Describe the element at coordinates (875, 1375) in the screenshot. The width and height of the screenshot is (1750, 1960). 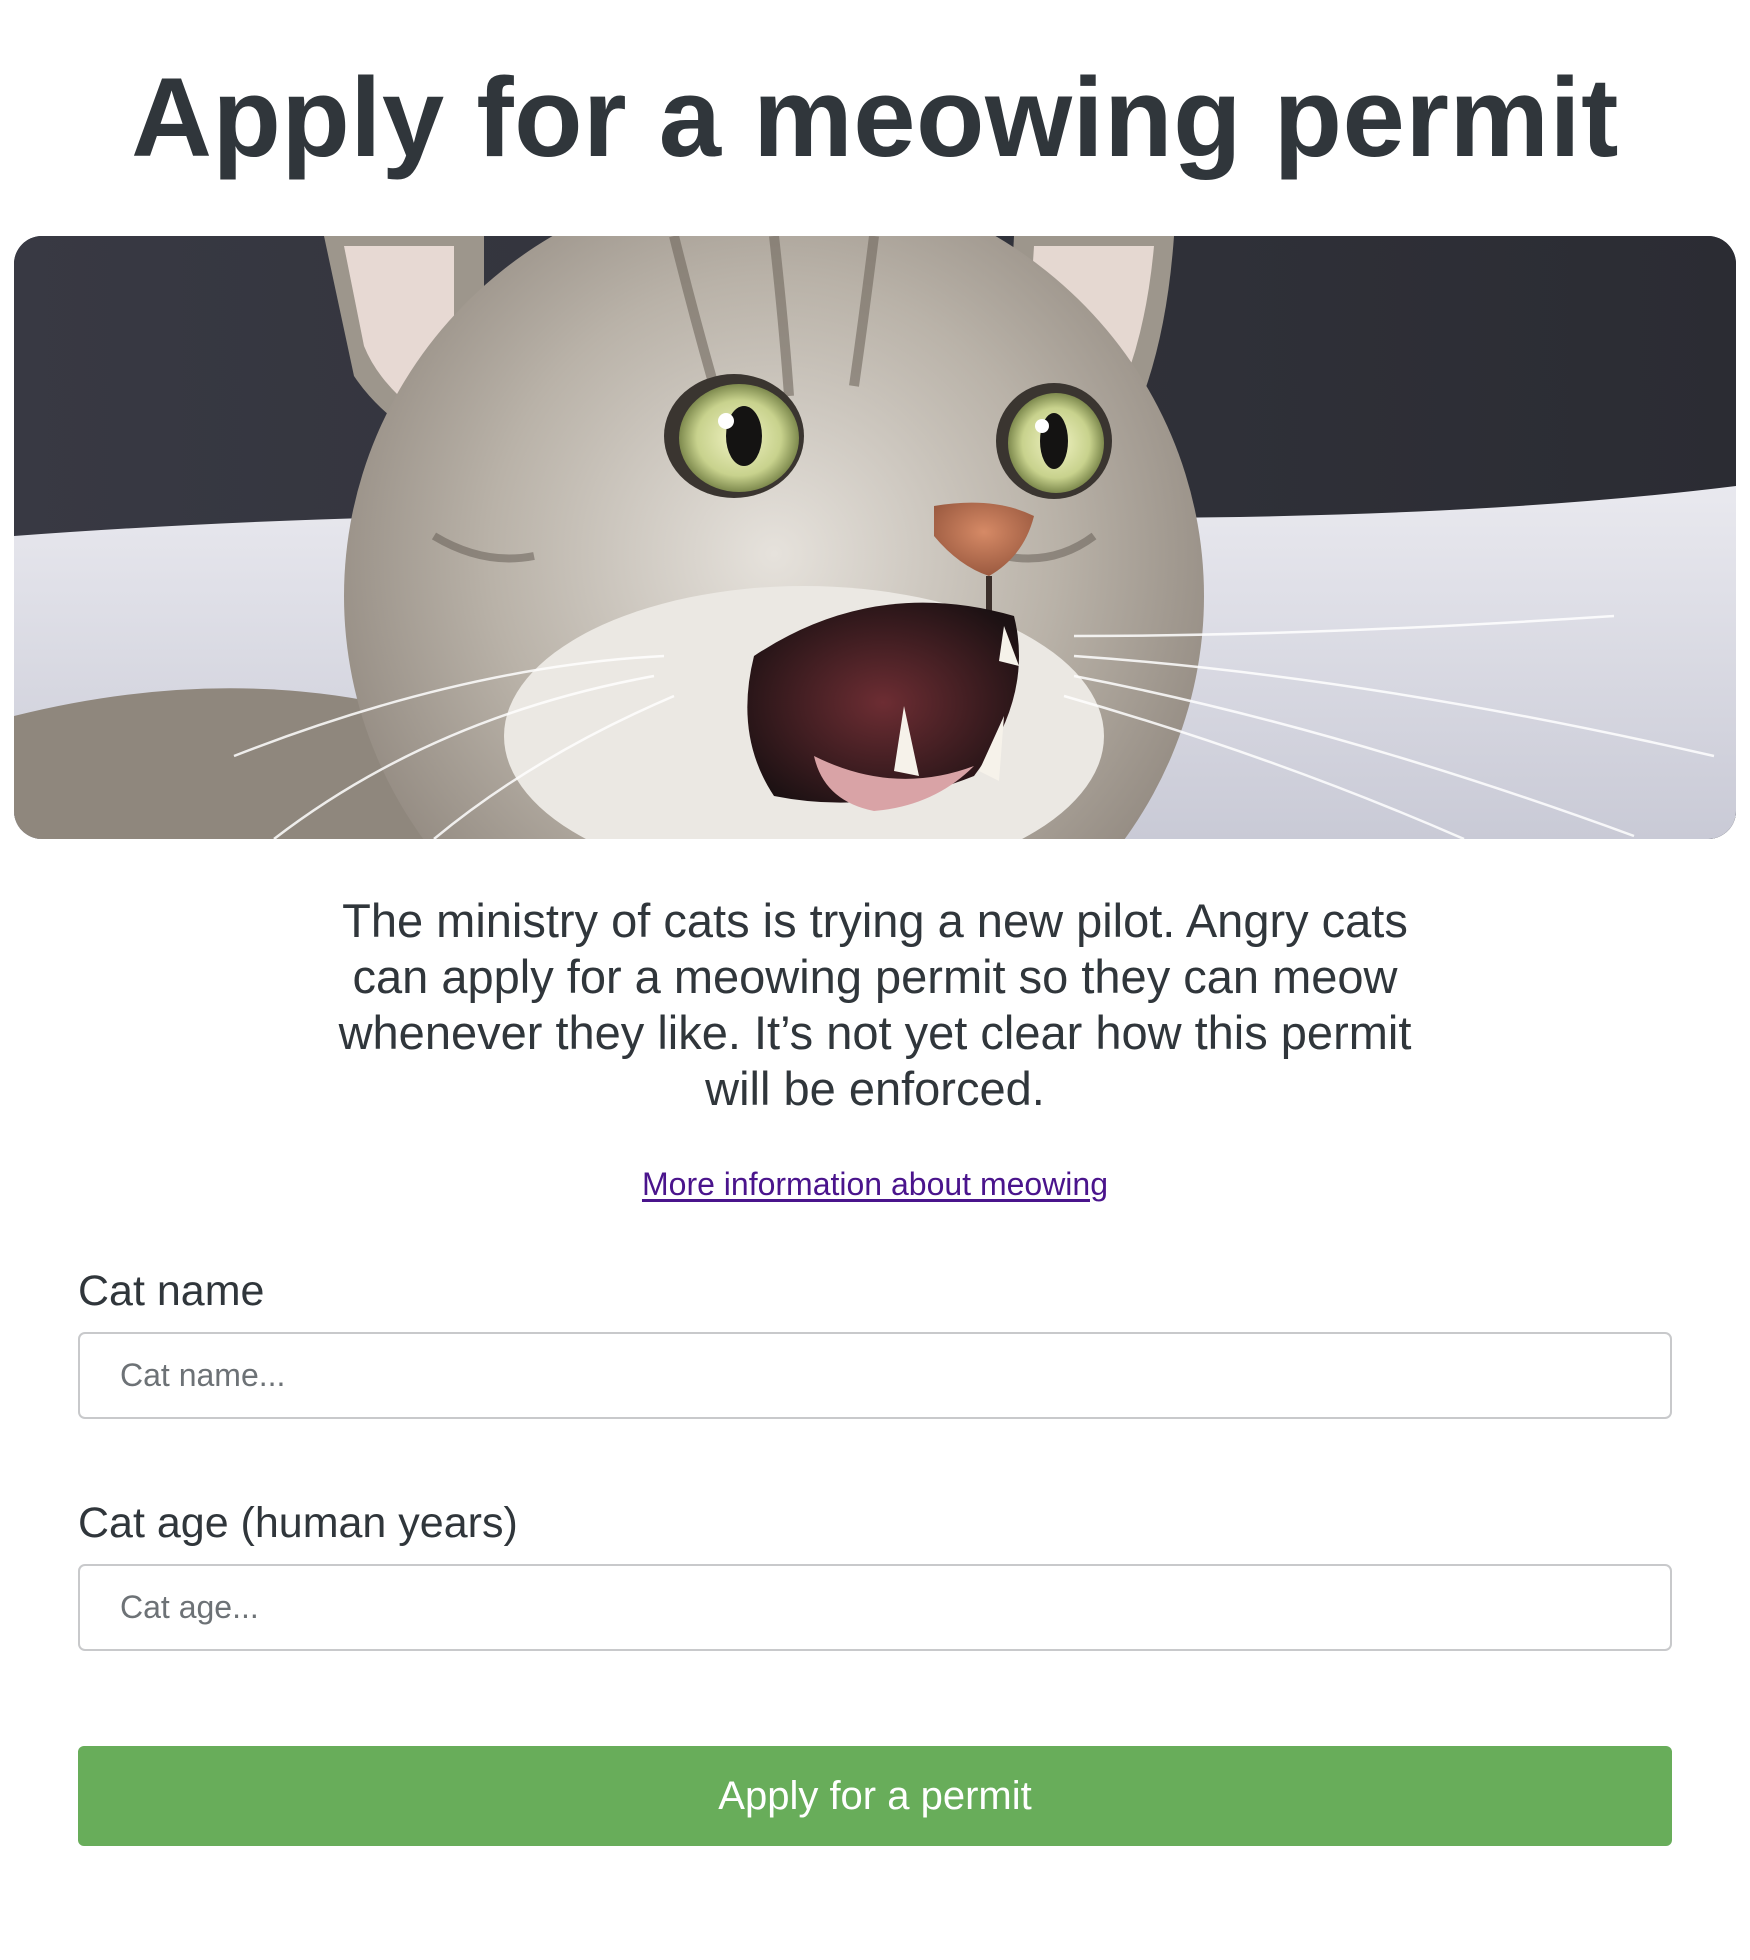
I see `cat-name-input` at that location.